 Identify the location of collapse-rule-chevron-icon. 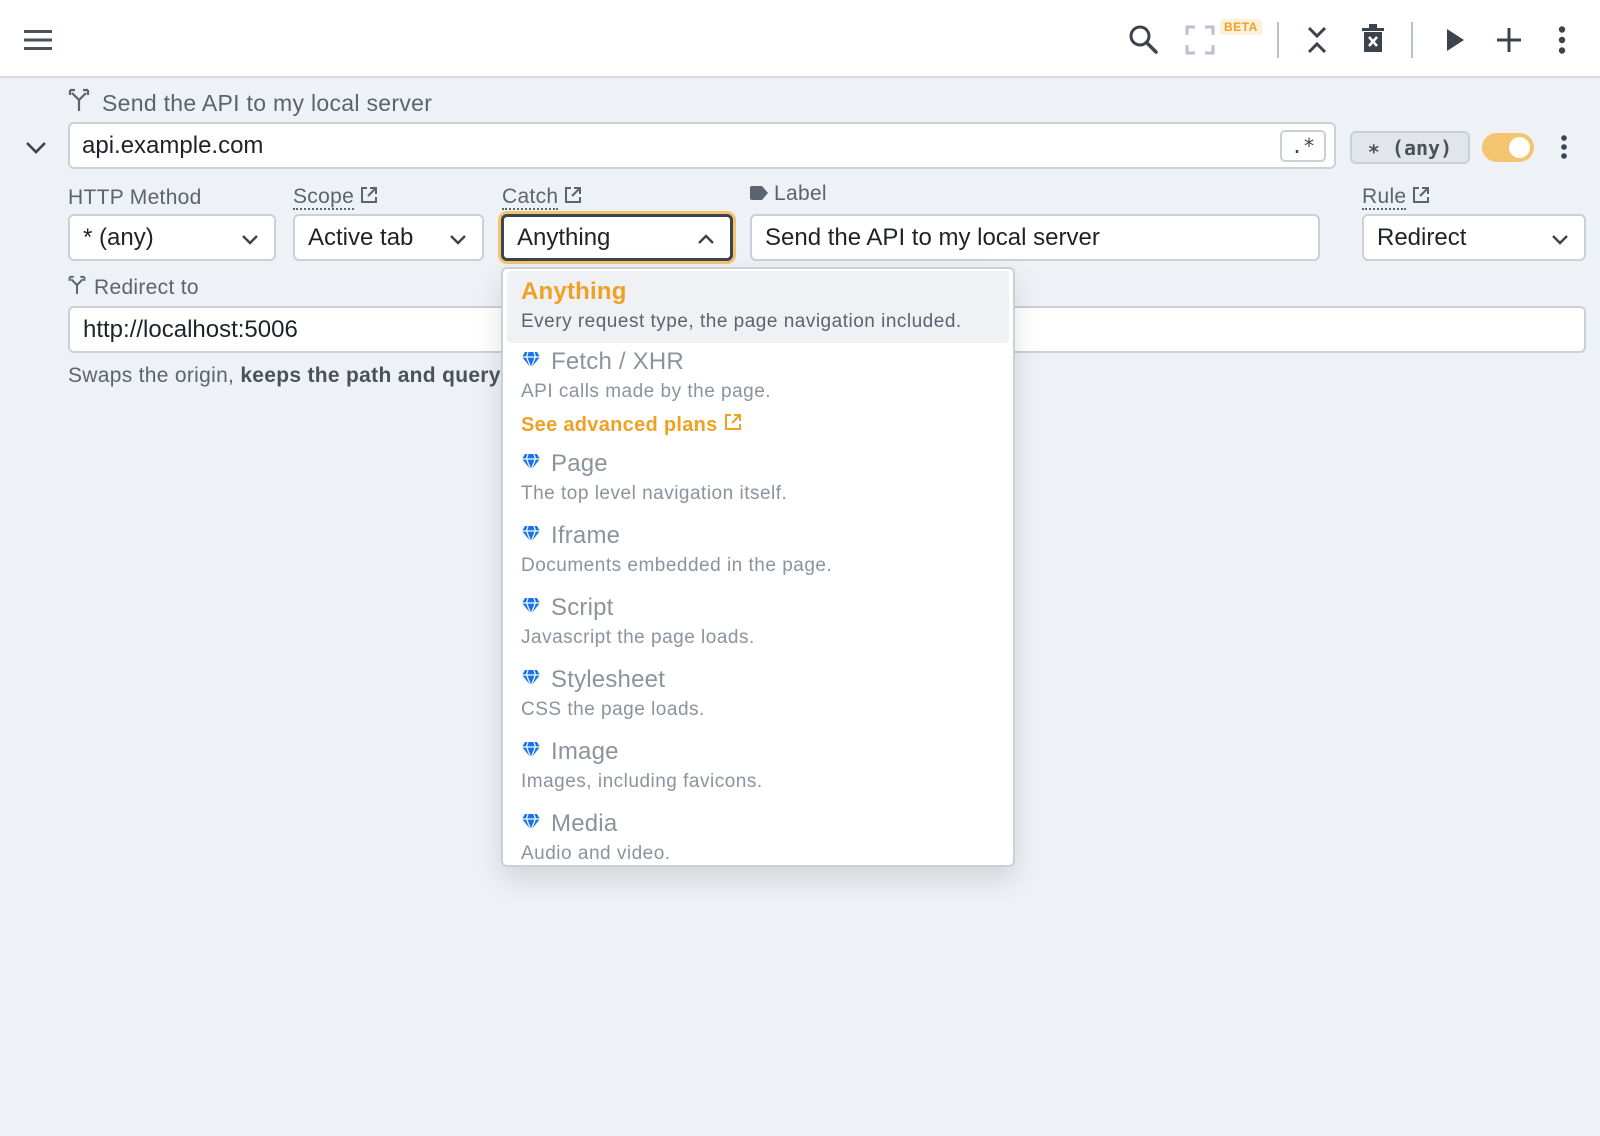
(36, 148).